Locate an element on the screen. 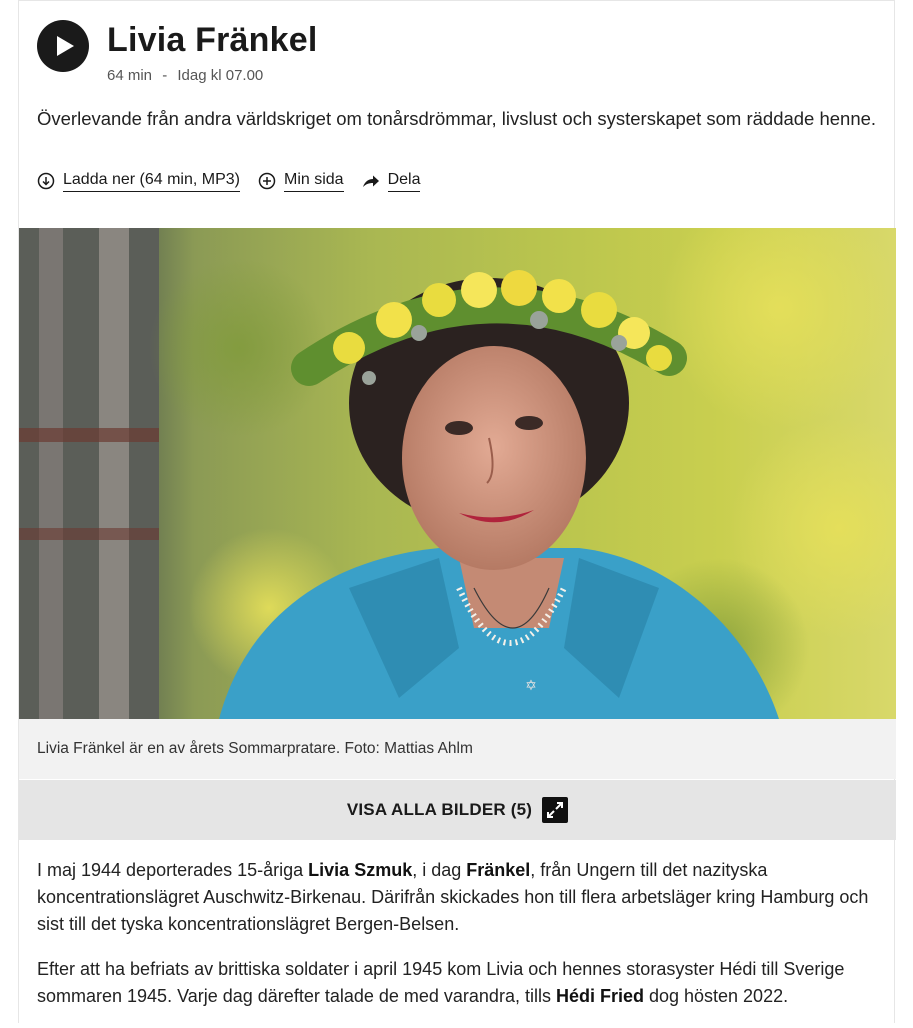 Image resolution: width=913 pixels, height=1028 pixels. episode-title: Livia Fränkel is located at coordinates (212, 40).